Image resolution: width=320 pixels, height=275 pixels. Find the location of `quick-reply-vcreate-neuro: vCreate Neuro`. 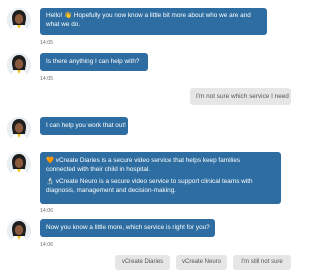

quick-reply-vcreate-neuro: vCreate Neuro is located at coordinates (201, 262).